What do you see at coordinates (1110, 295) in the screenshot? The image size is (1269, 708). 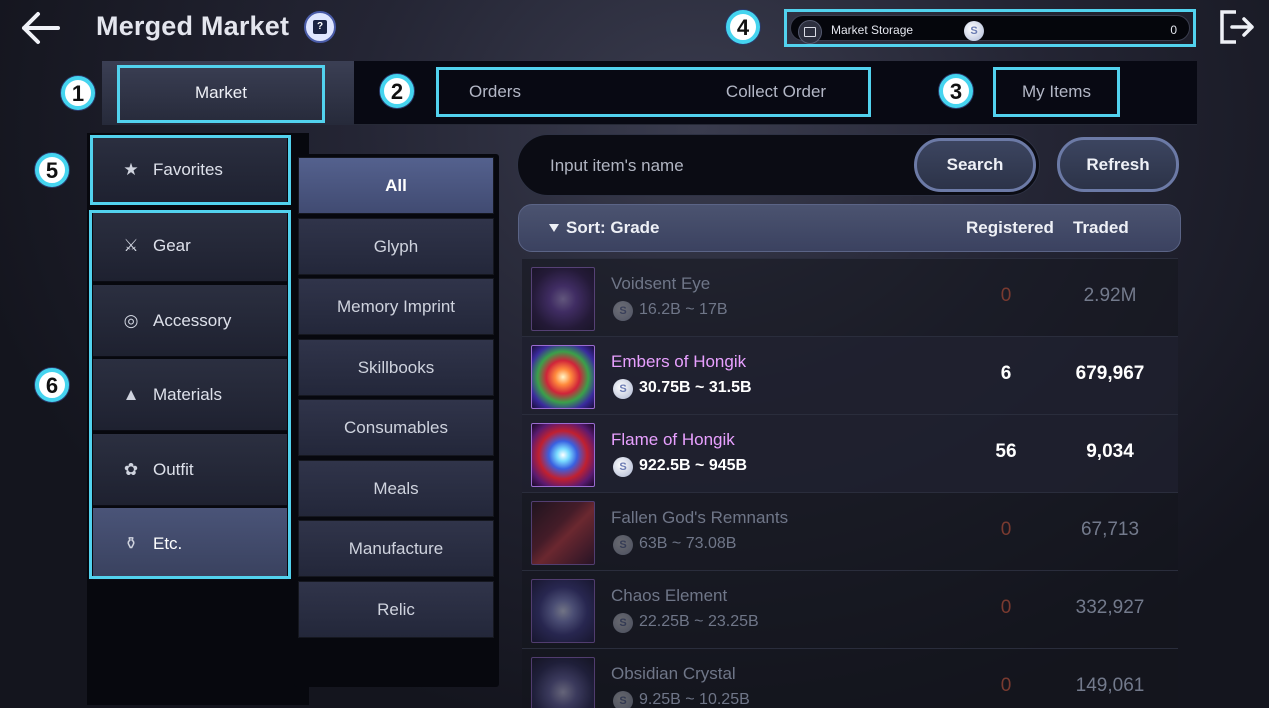 I see `item-traded: 2.92M` at bounding box center [1110, 295].